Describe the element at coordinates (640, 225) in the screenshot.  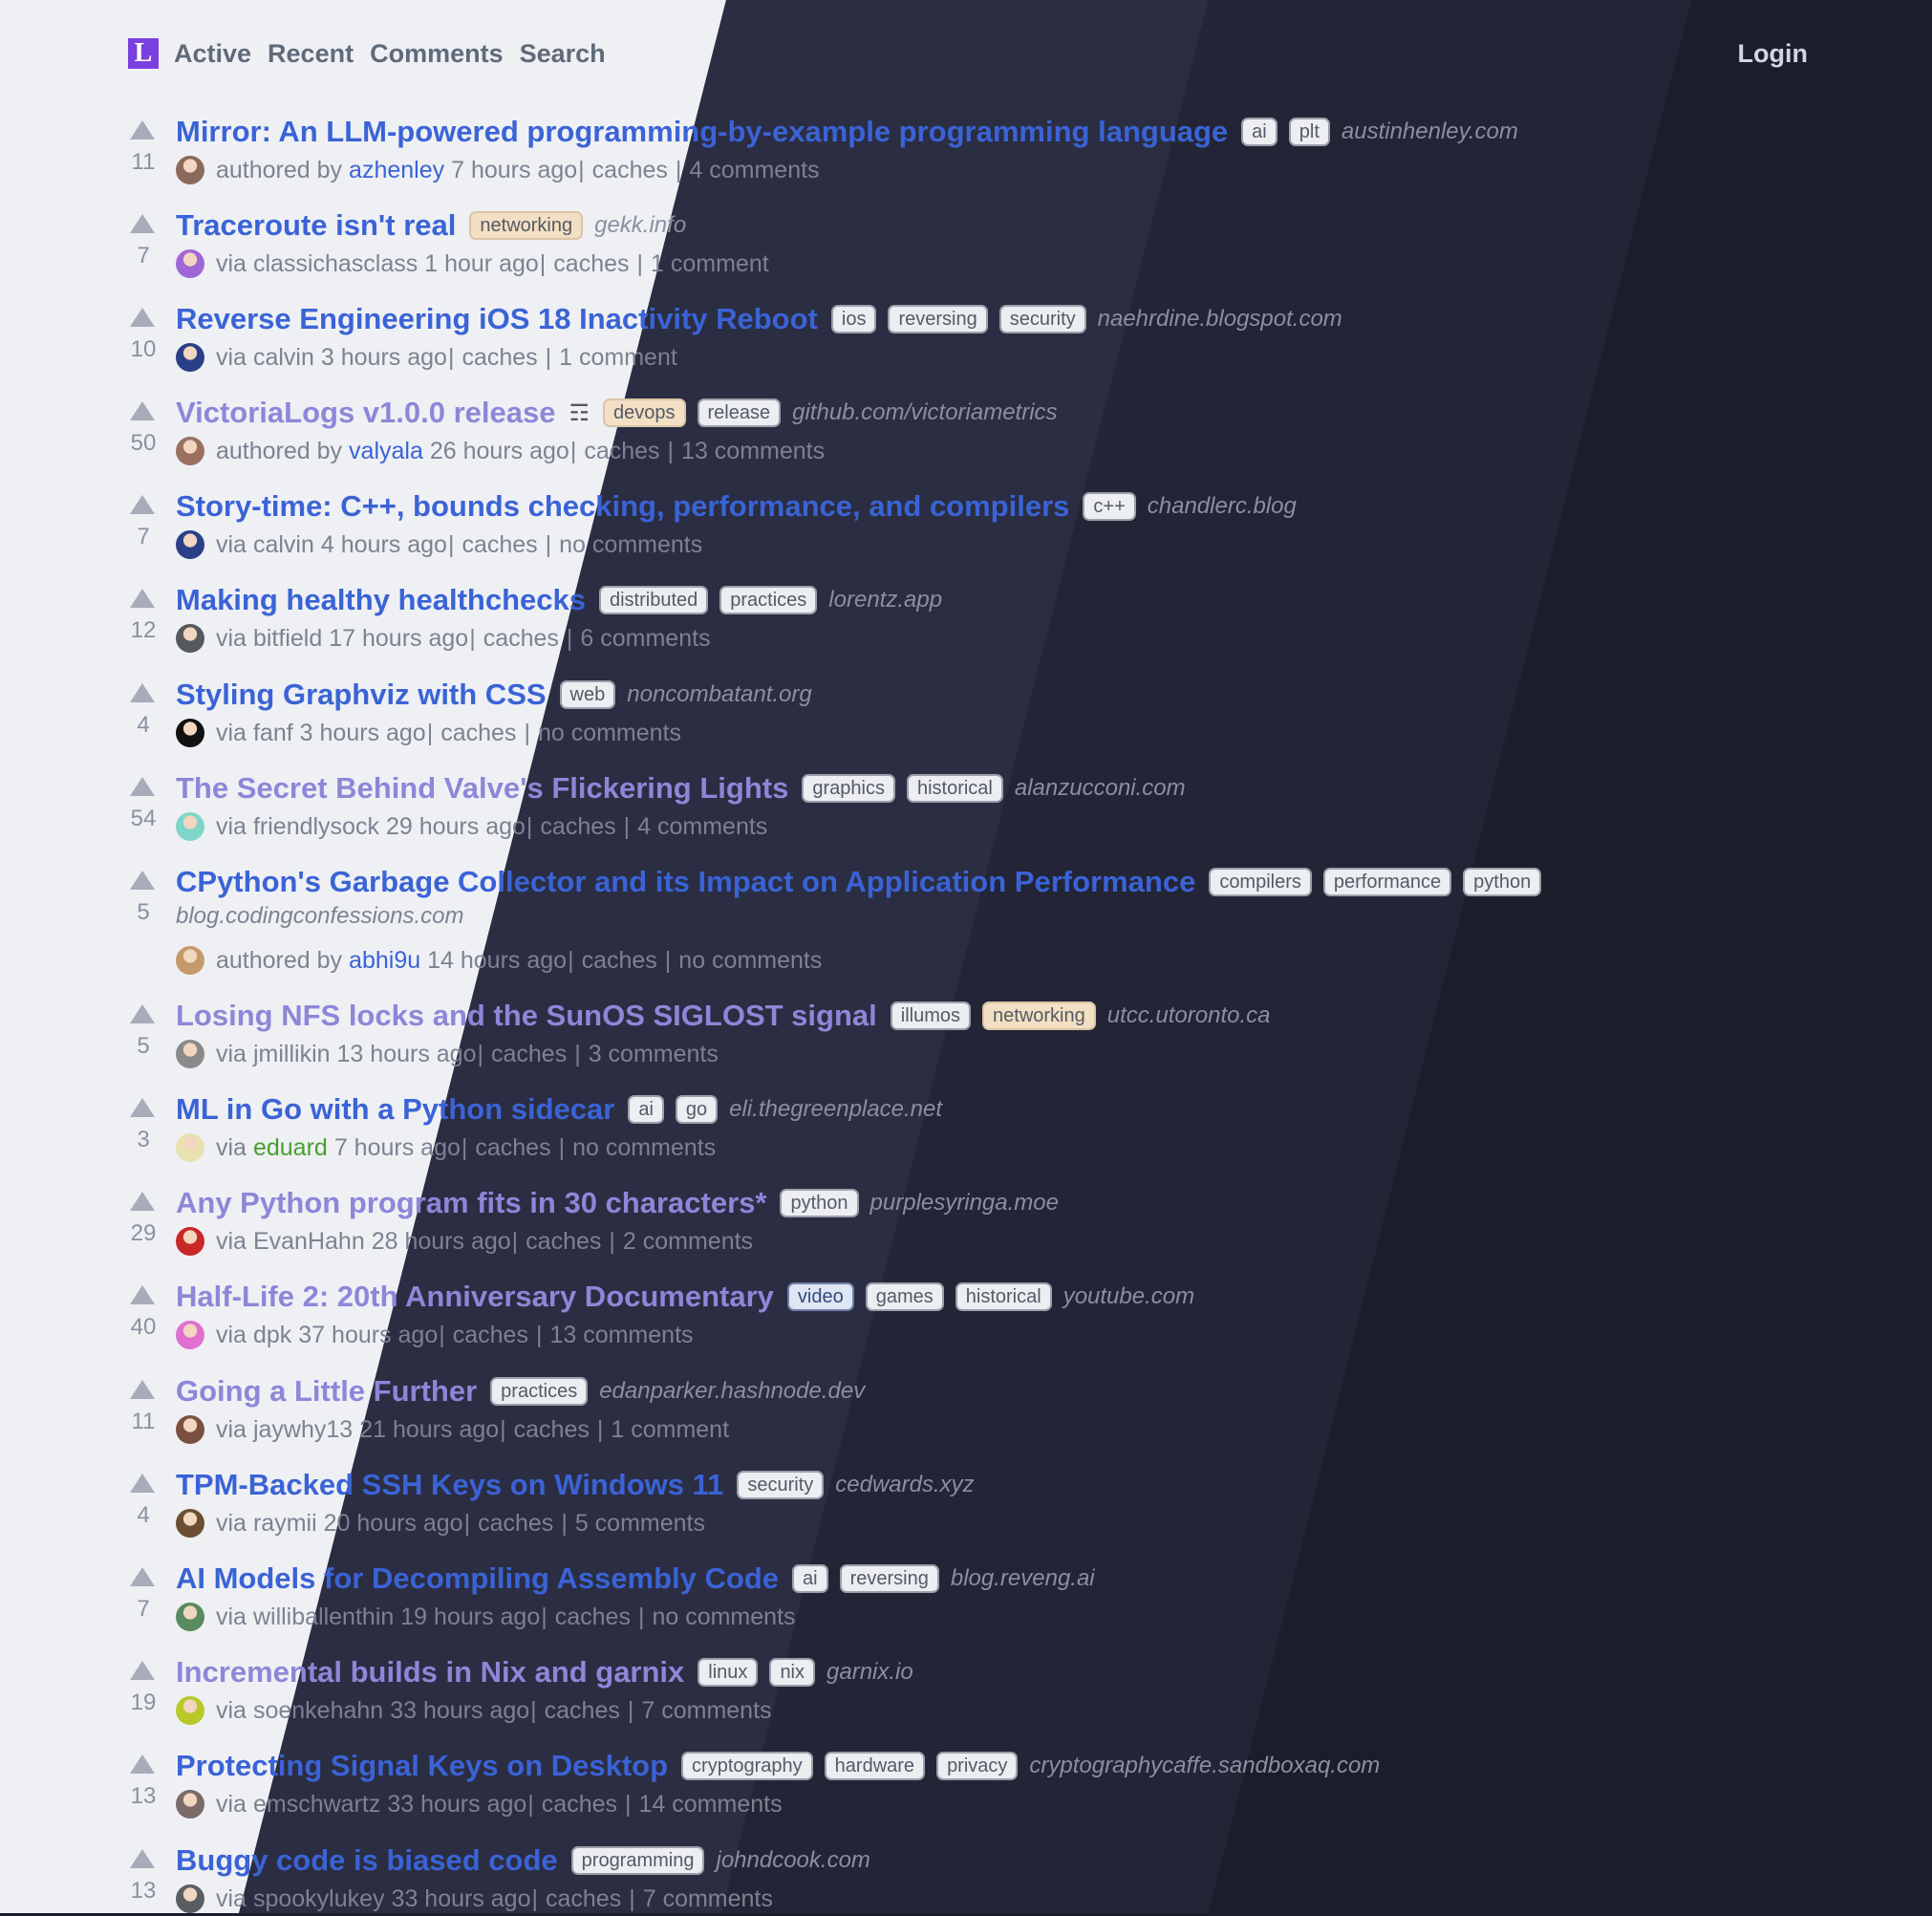
I see `story-domain: gekk.info` at that location.